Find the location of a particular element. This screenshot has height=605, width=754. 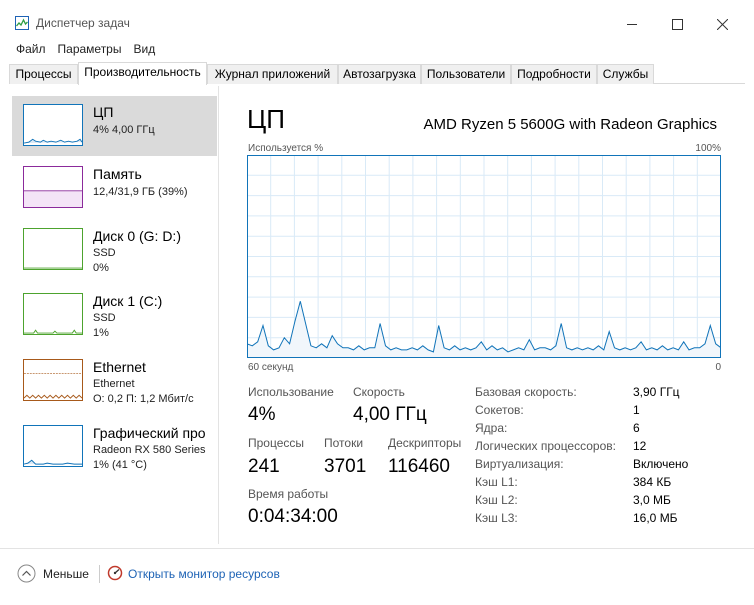

resource-detail: Radeon RX 580 Series is located at coordinates (149, 450).